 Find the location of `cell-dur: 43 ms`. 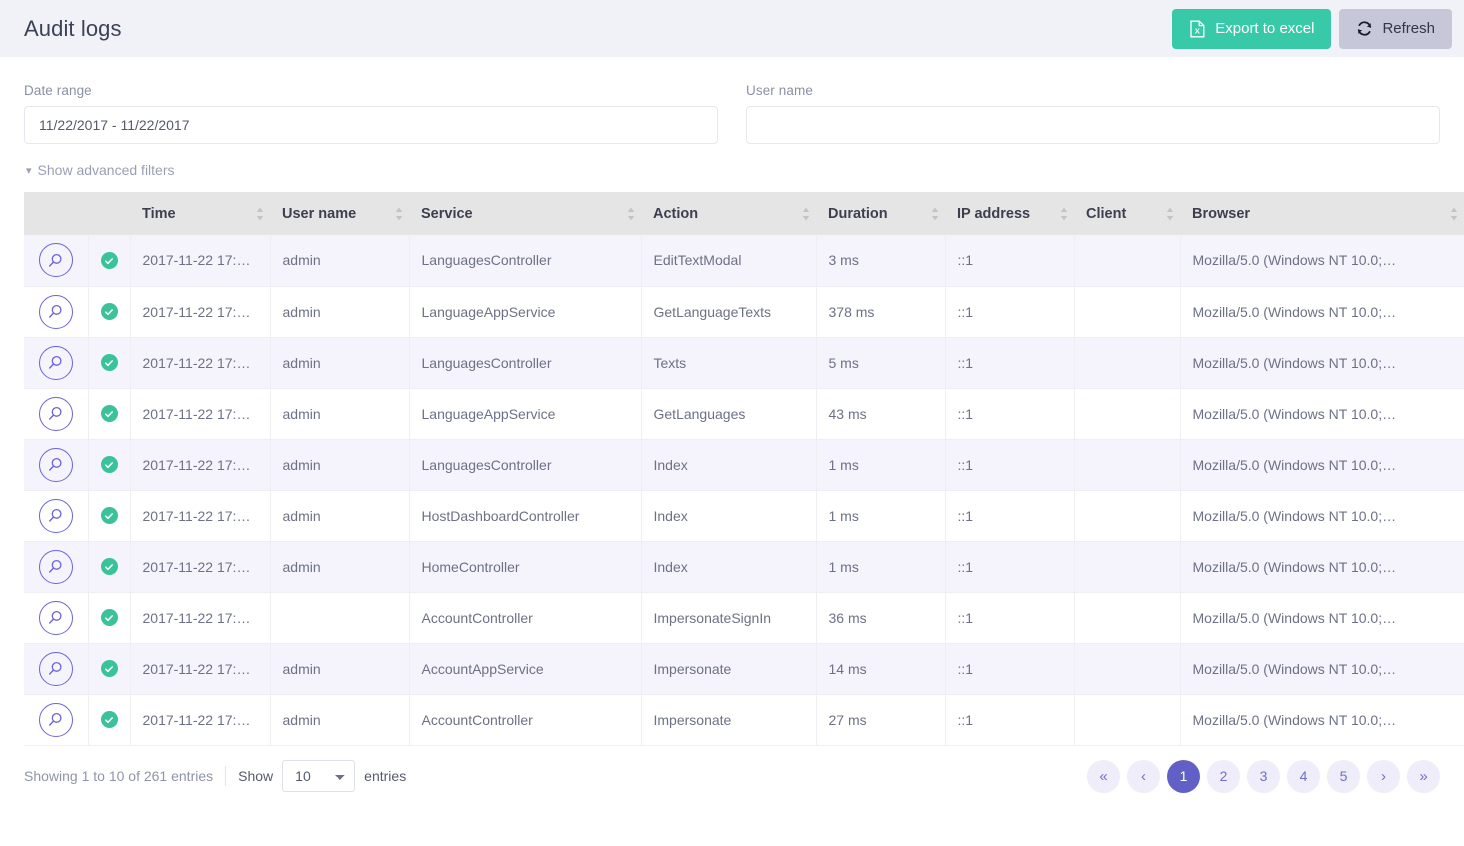

cell-dur: 43 ms is located at coordinates (881, 414).